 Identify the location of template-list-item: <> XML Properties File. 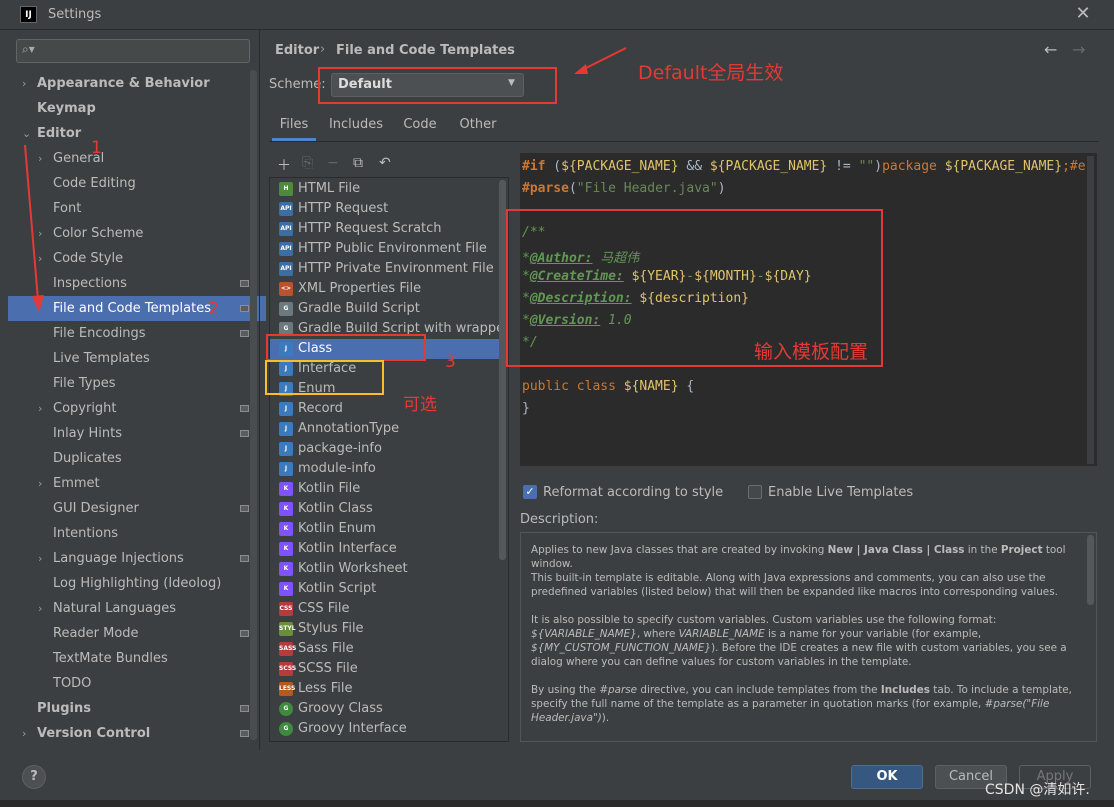
(389, 289).